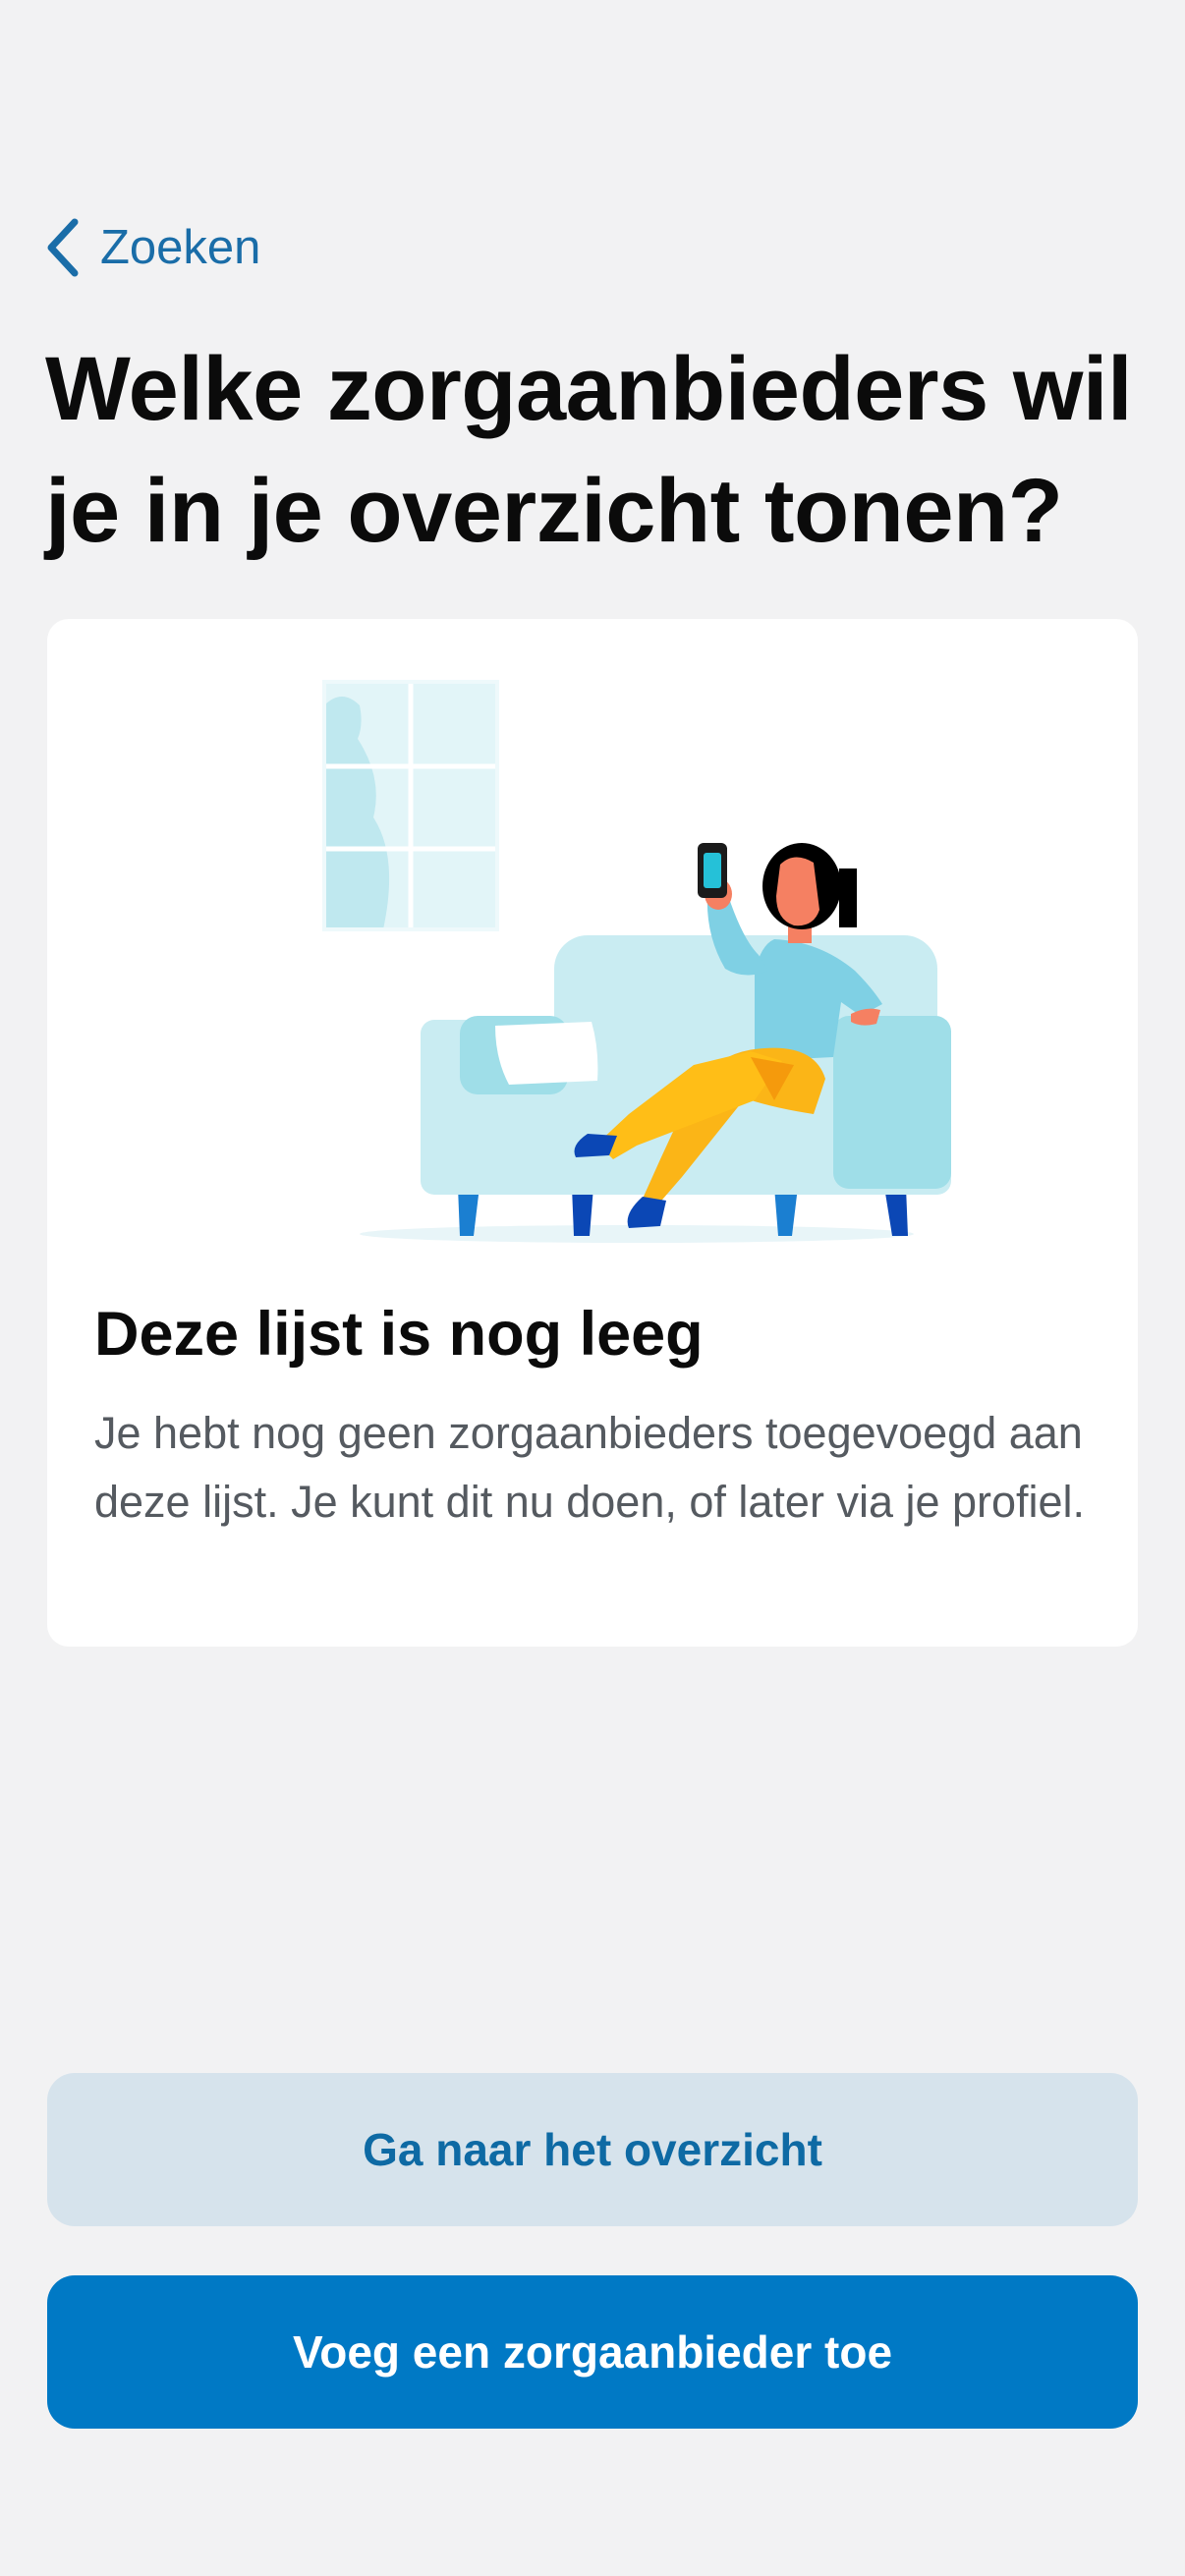 The image size is (1185, 2576). Describe the element at coordinates (637, 961) in the screenshot. I see `woman-on-sofa-illustration` at that location.